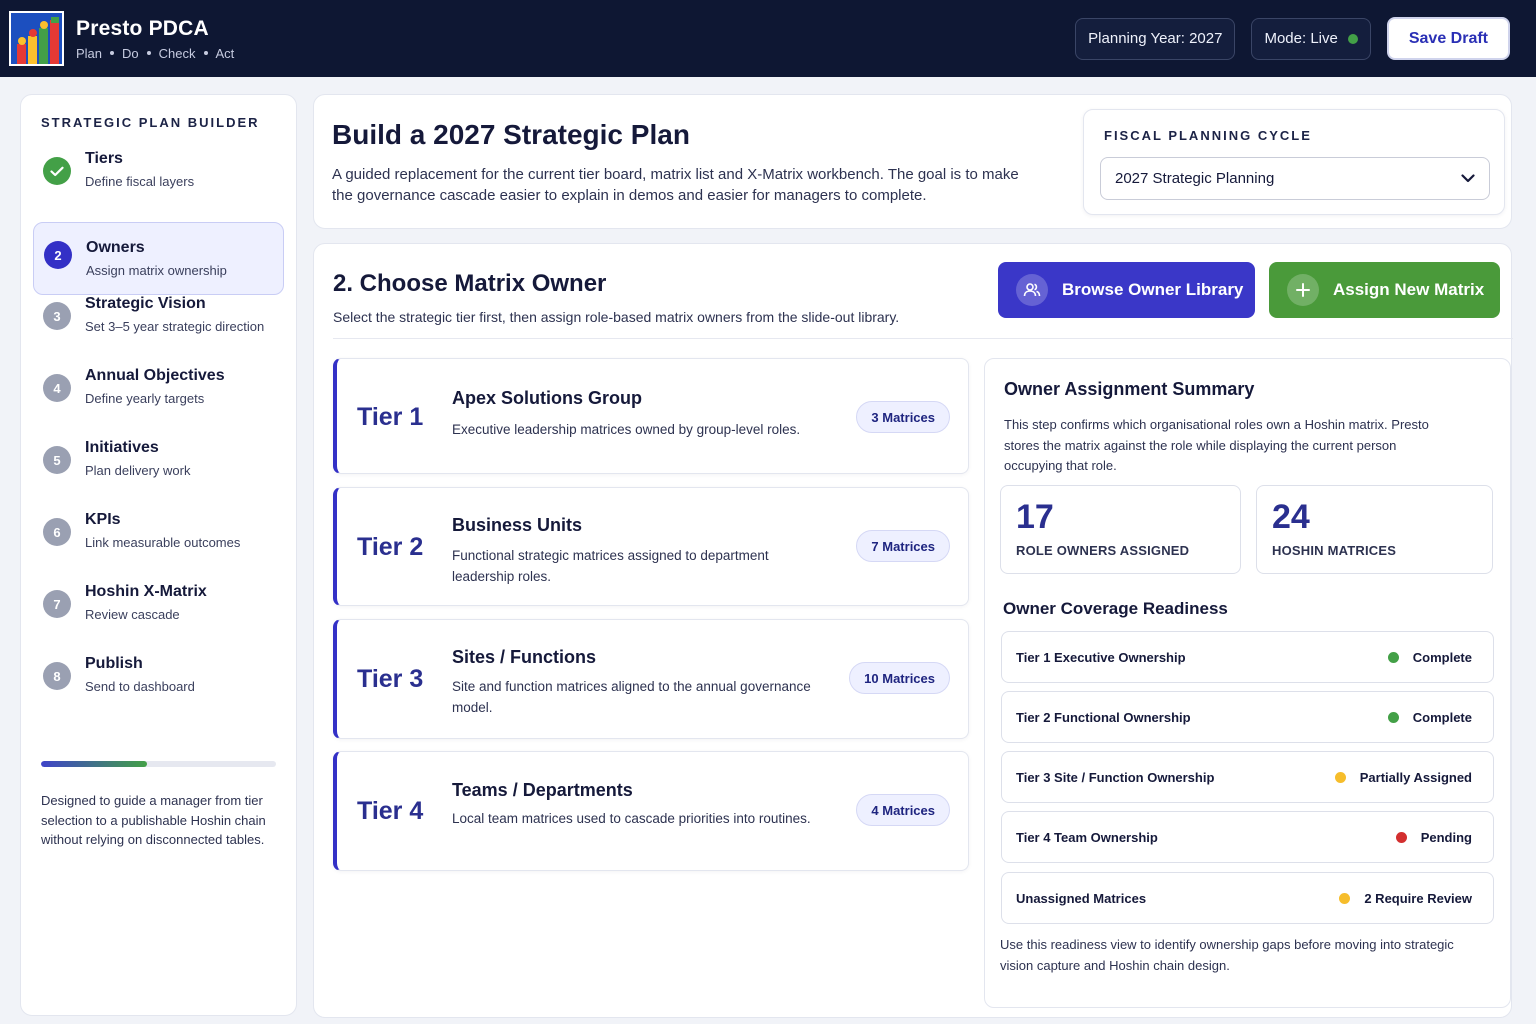 This screenshot has height=1024, width=1536. What do you see at coordinates (1295, 178) in the screenshot?
I see `fiscal-cycle-select: 2027 Strategic Planning` at bounding box center [1295, 178].